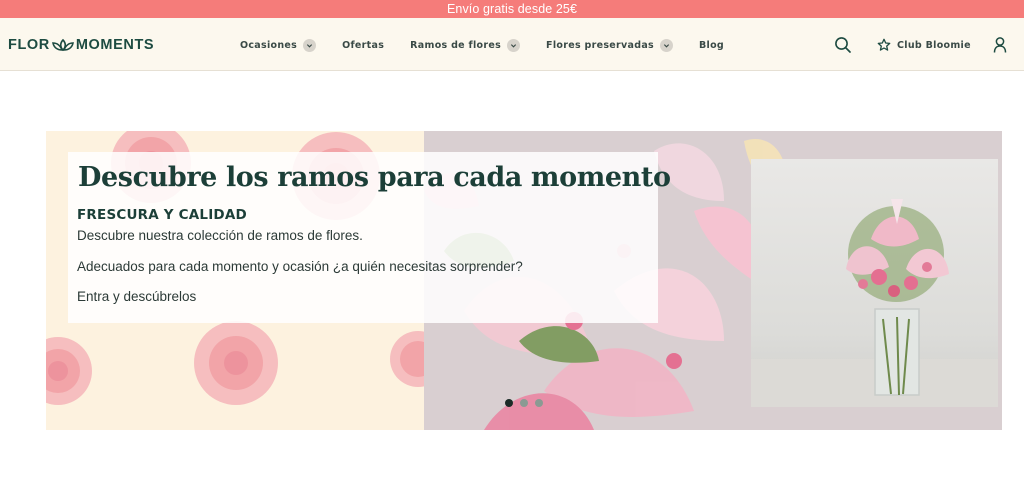 The image size is (1024, 479). I want to click on nav-item-label: Ocasiones, so click(269, 45).